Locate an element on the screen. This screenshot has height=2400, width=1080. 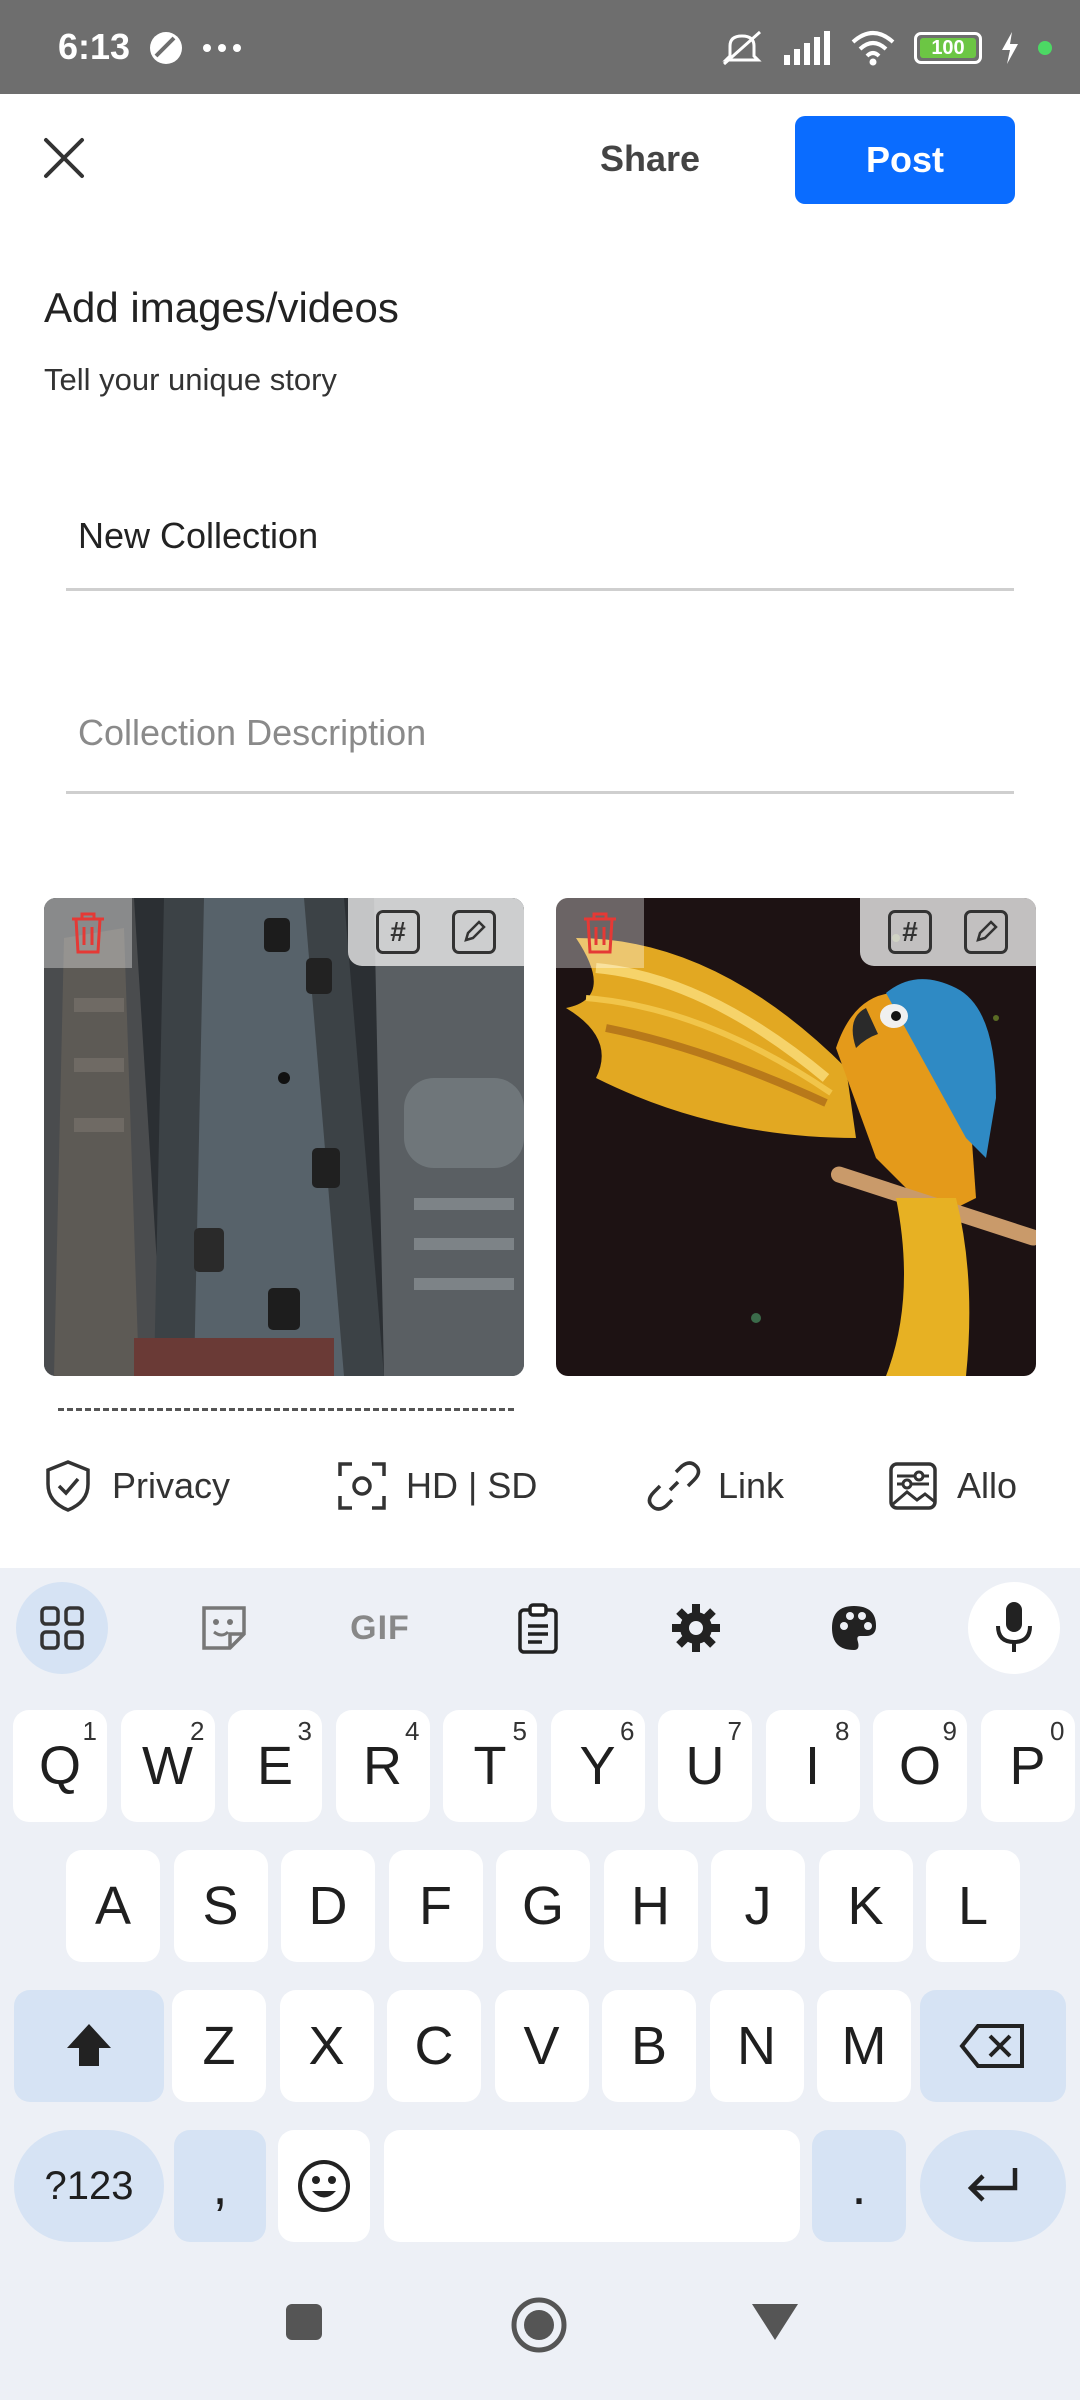
top-bar: Share Post is located at coordinates (540, 159).